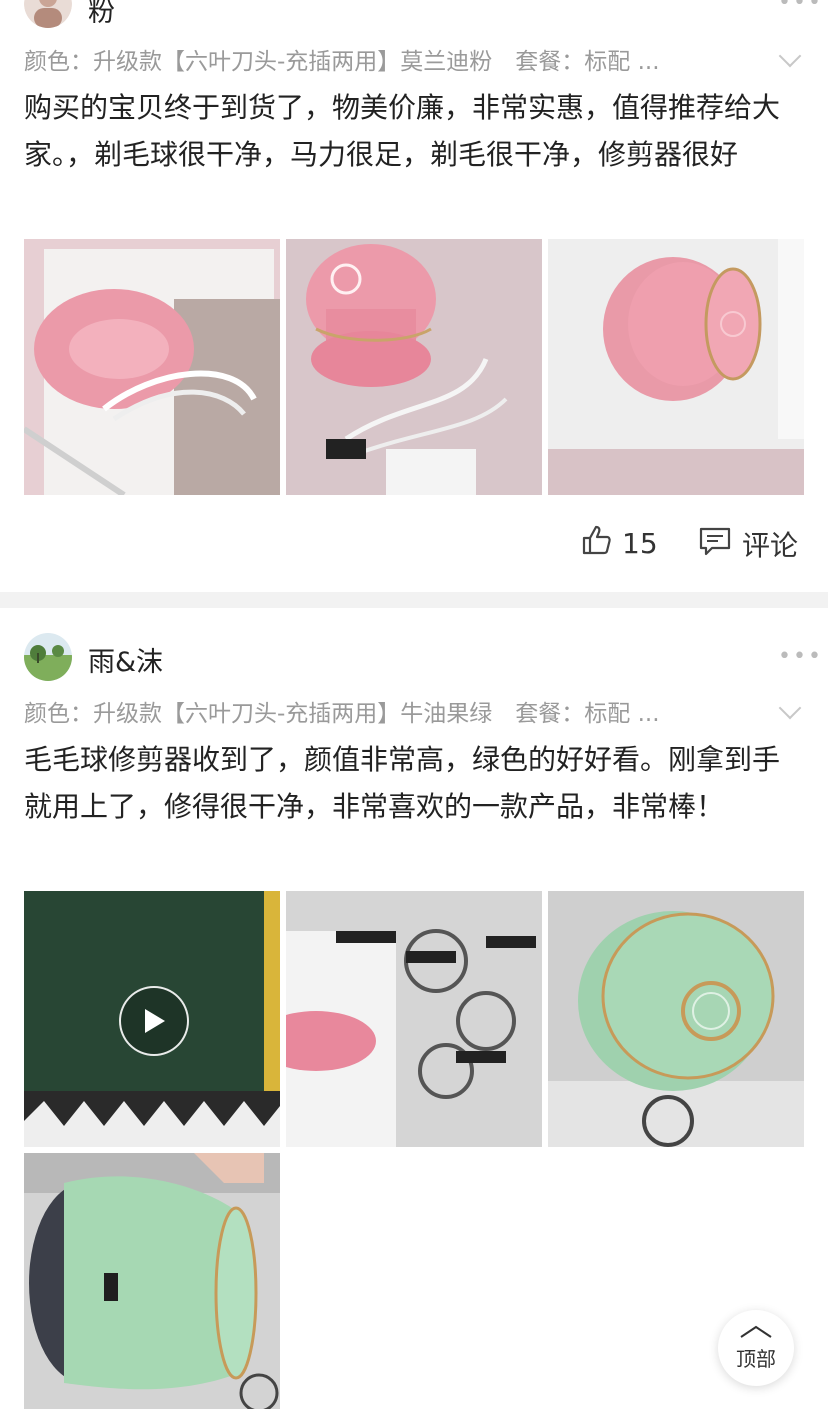 Image resolution: width=828 pixels, height=1420 pixels. Describe the element at coordinates (770, 545) in the screenshot. I see `comment-label: 评论` at that location.